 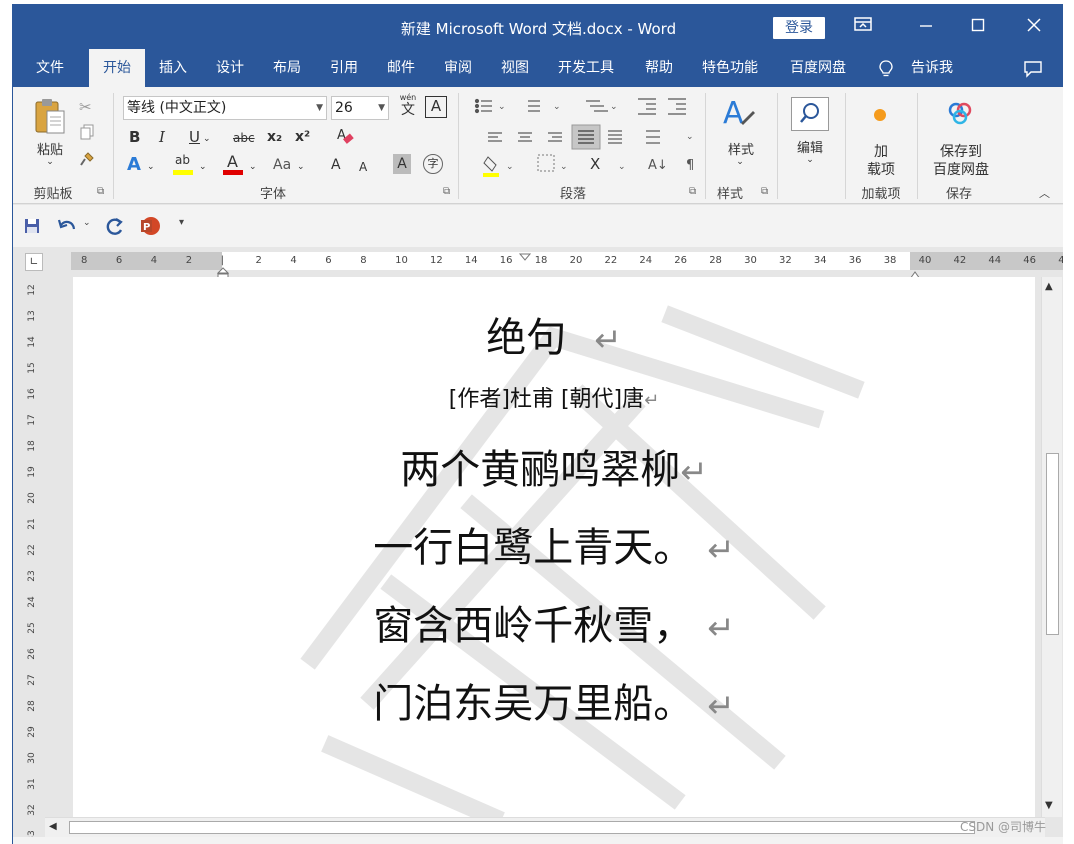 I want to click on highlight-color-bar, so click(x=183, y=172).